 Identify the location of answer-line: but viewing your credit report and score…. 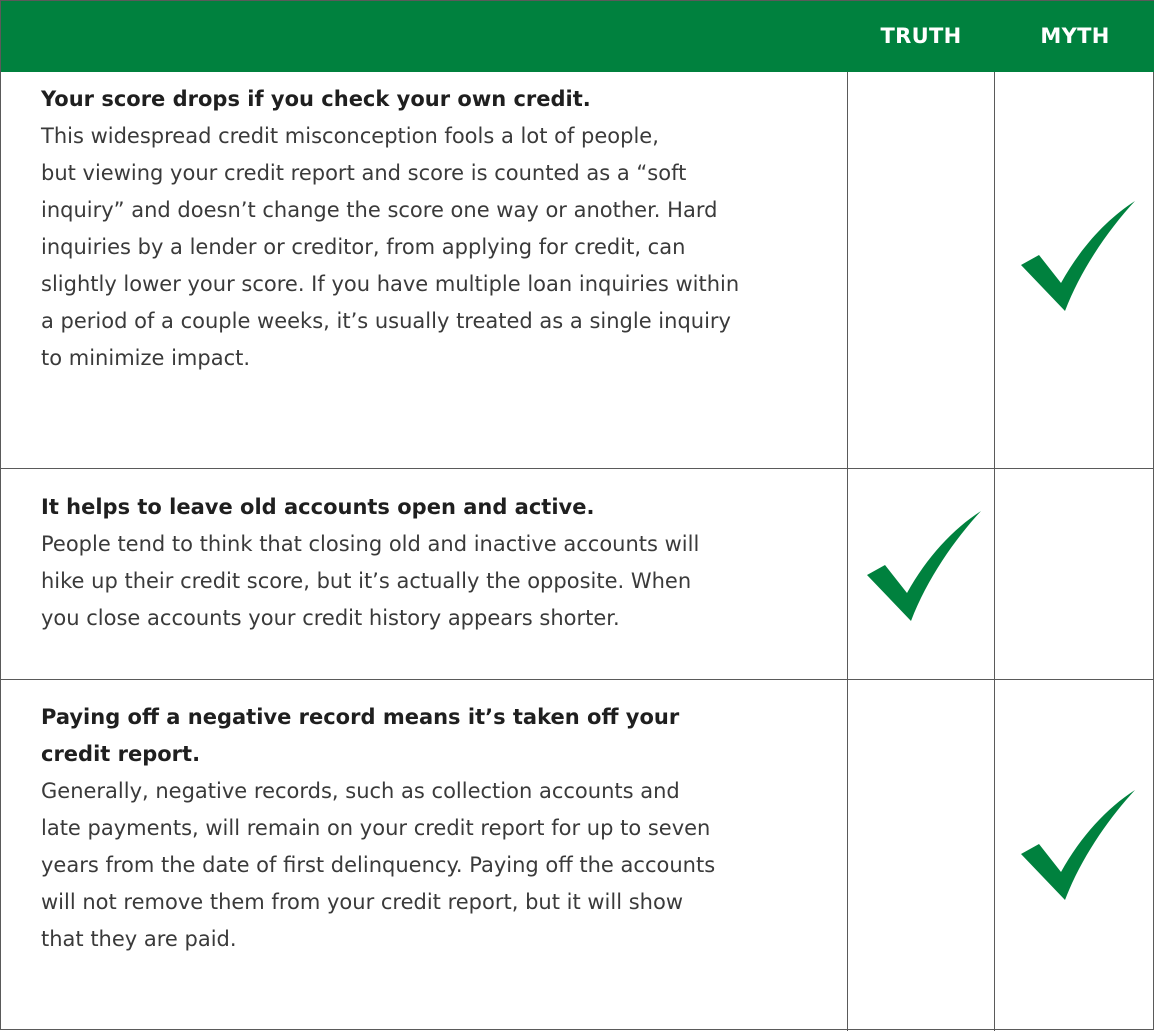
(364, 173).